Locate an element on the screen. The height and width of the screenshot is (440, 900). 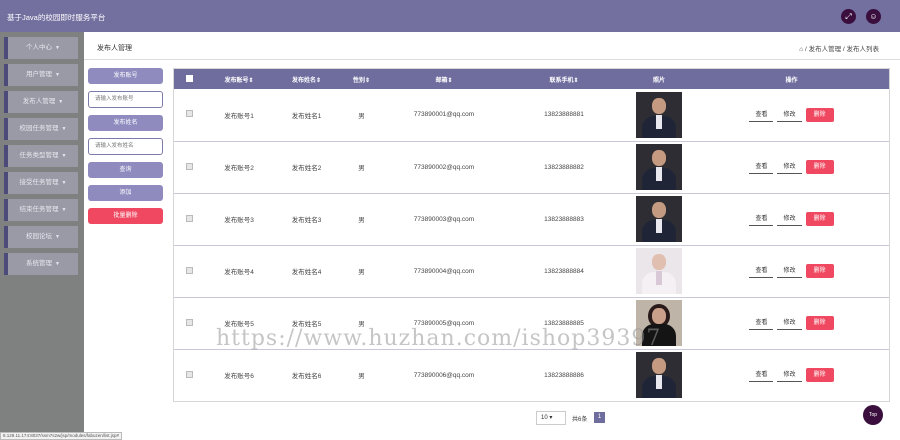
chevron-down-icon: ▾ is located at coordinates (550, 418).